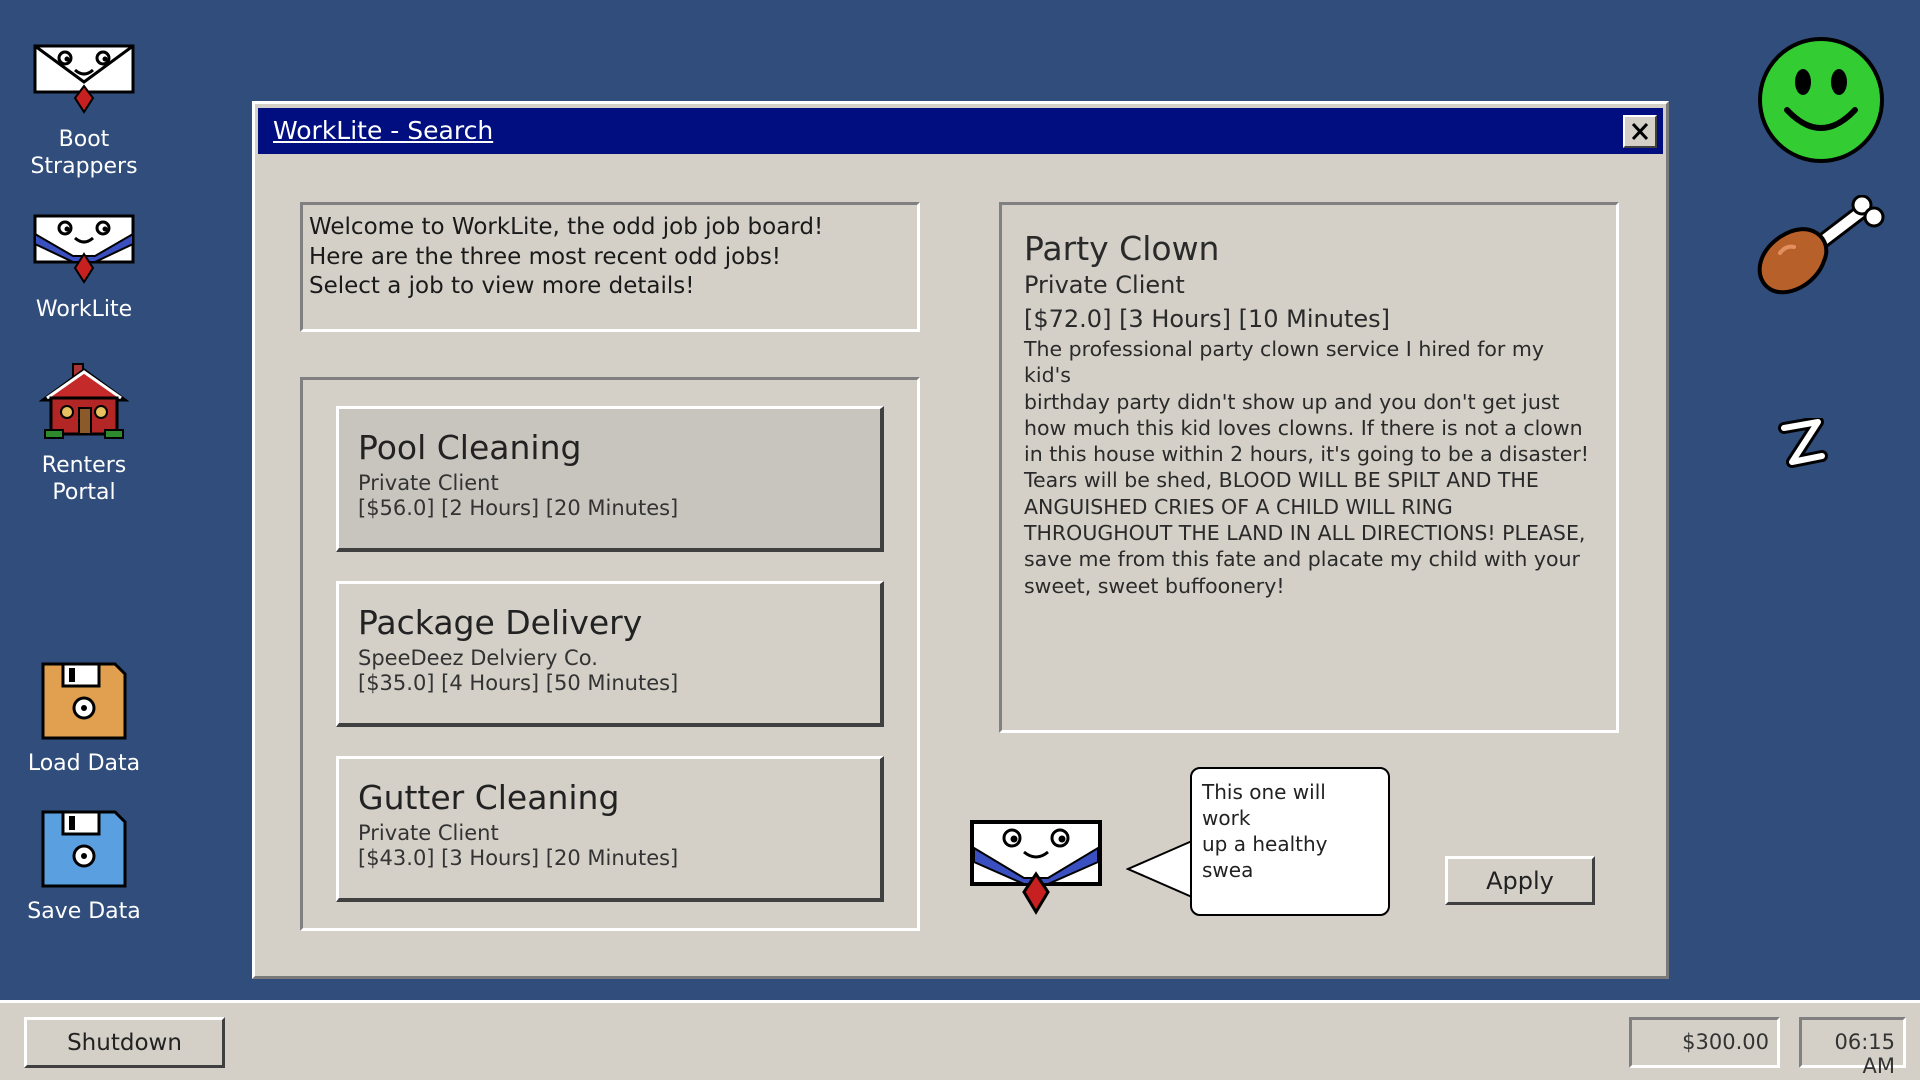 This screenshot has height=1080, width=1920. Describe the element at coordinates (1821, 100) in the screenshot. I see `smiley-face-icon` at that location.